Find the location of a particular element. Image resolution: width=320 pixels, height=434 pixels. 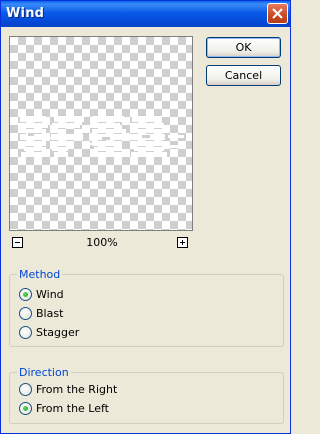

wind-preview-image is located at coordinates (101, 136).